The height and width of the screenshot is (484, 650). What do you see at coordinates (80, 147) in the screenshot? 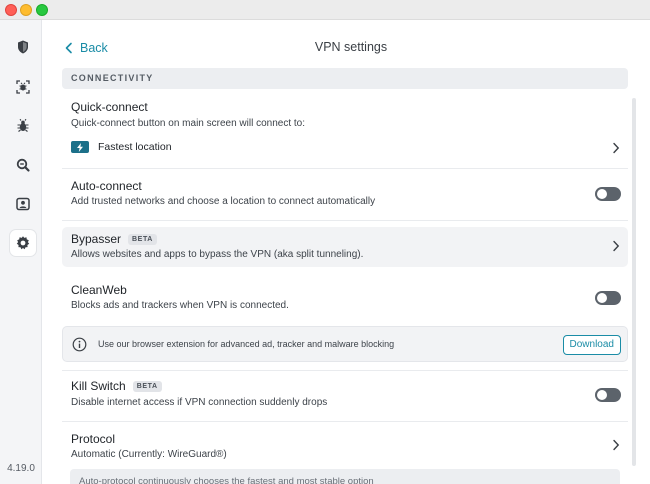
I see `lightning-bolt-icon` at bounding box center [80, 147].